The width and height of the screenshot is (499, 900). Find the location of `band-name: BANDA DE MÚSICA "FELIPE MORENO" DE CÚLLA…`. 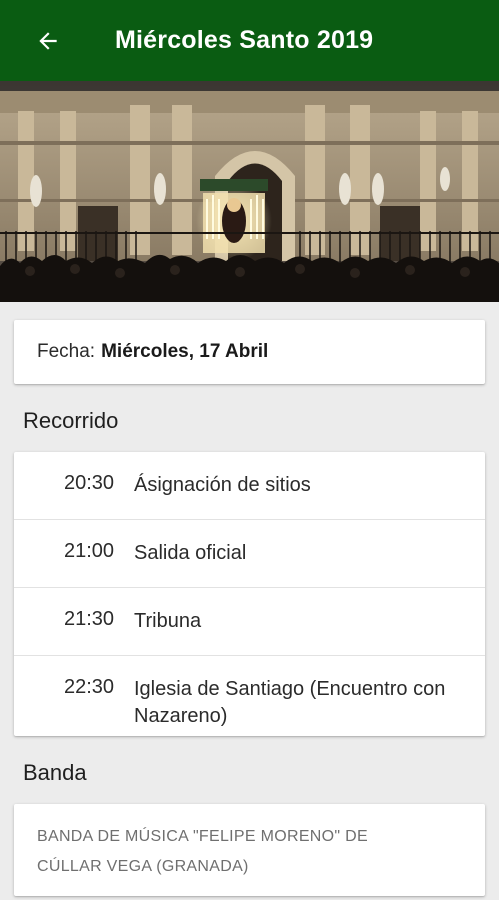

band-name: BANDA DE MÚSICA "FELIPE MORENO" DE CÚLLA… is located at coordinates (202, 851).